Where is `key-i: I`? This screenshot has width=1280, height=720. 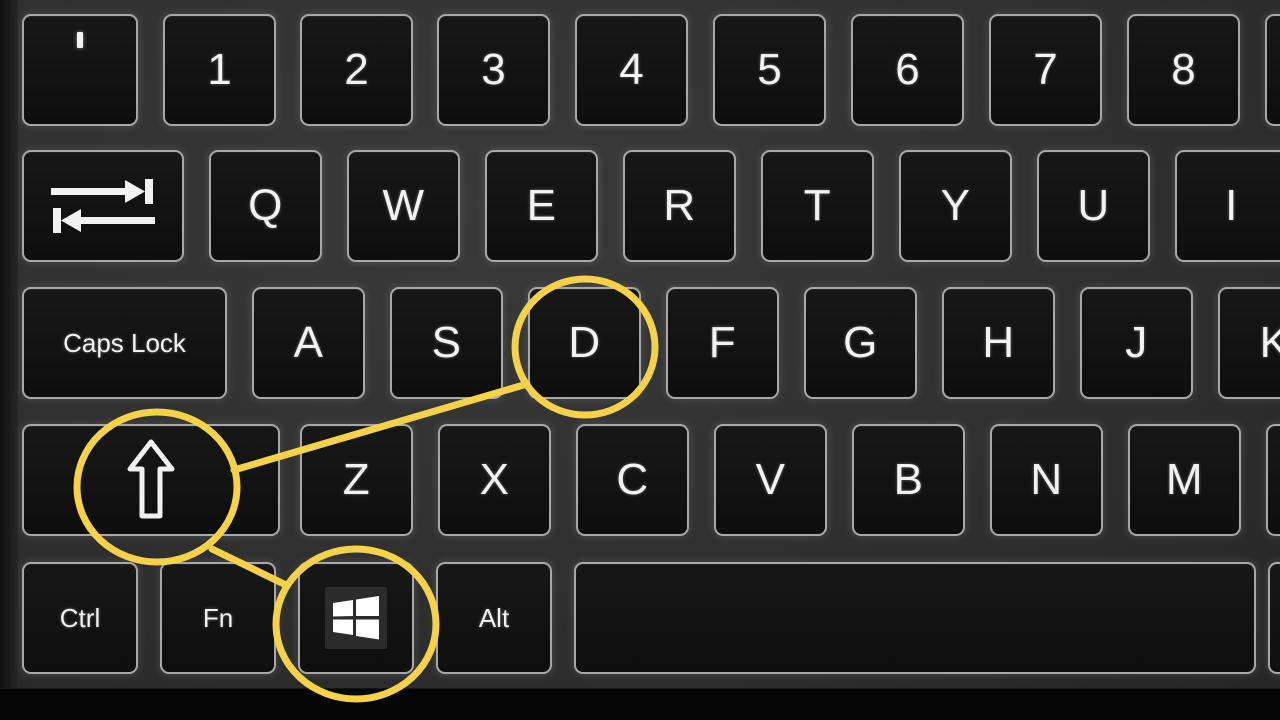 key-i: I is located at coordinates (1227, 206).